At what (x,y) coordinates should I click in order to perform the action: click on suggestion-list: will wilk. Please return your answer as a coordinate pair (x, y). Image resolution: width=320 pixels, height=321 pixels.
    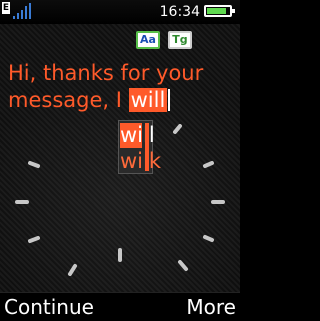
    Looking at the image, I should click on (139, 147).